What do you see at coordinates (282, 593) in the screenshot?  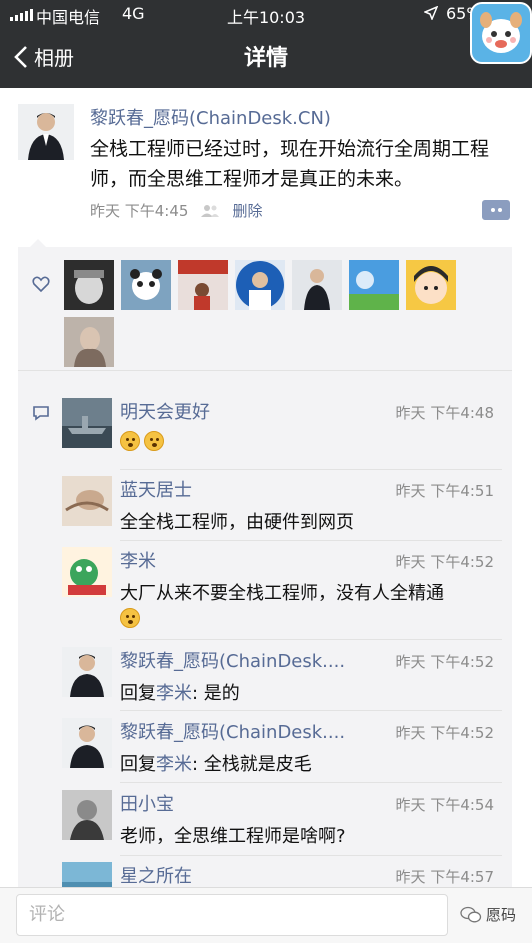 I see `comment-text: 大厂从来不要全栈工程师，没有人全精通` at bounding box center [282, 593].